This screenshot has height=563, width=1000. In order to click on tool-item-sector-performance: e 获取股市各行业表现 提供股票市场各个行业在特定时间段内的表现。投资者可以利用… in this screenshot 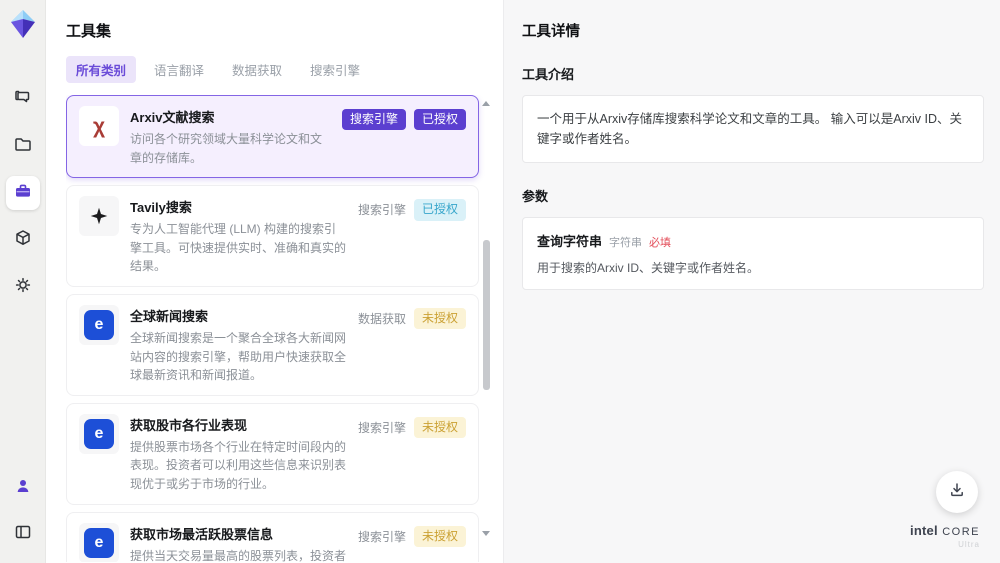, I will do `click(272, 453)`.